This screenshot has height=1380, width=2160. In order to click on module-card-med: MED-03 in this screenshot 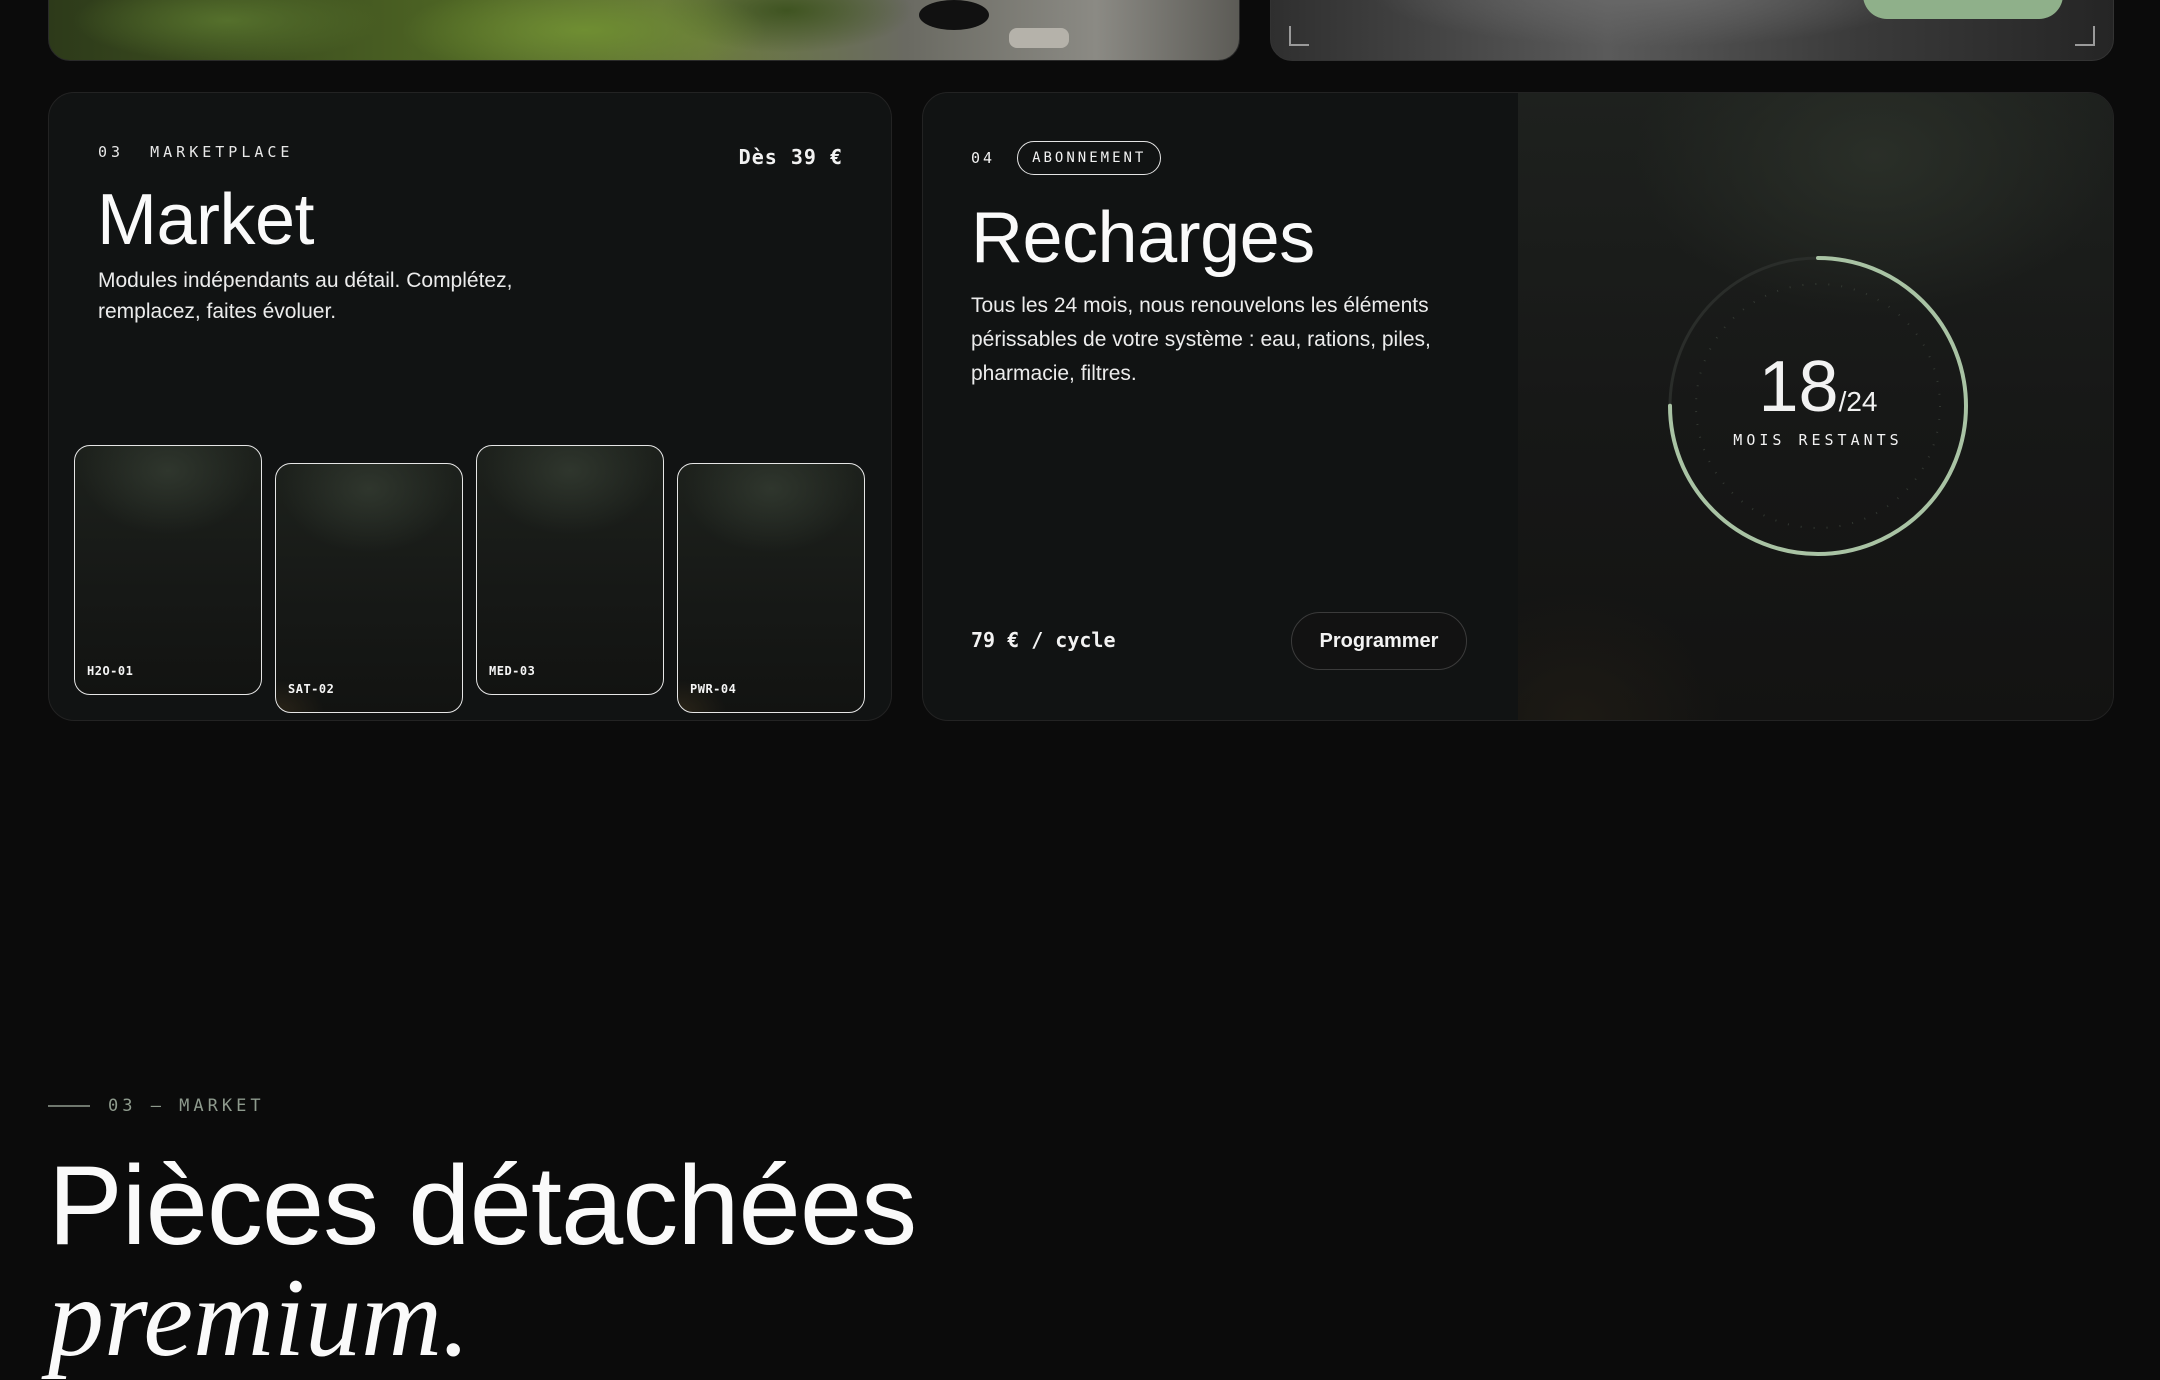, I will do `click(570, 570)`.